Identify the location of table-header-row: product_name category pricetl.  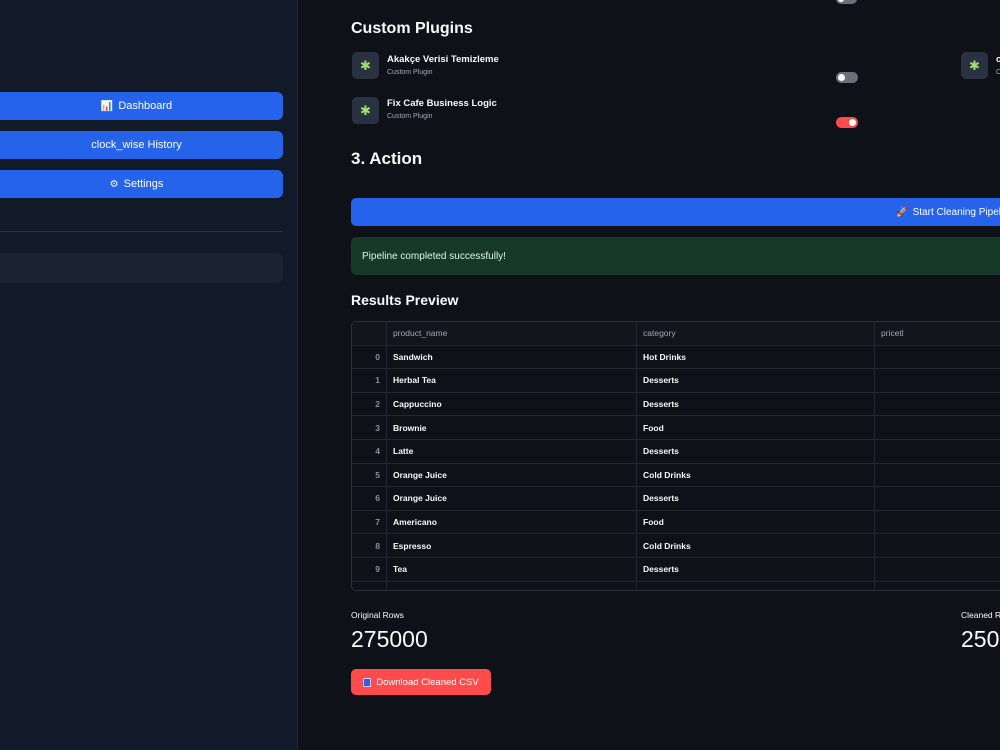
(676, 334).